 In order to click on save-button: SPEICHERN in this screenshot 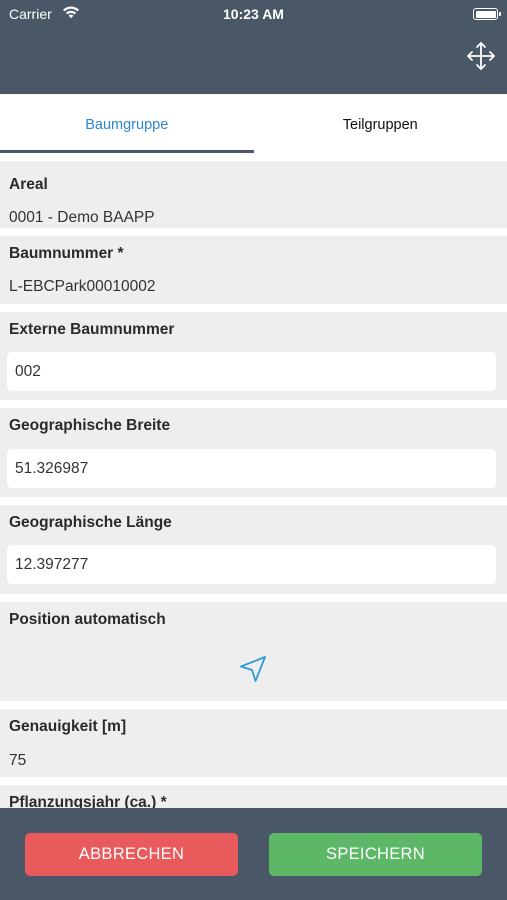, I will do `click(375, 854)`.